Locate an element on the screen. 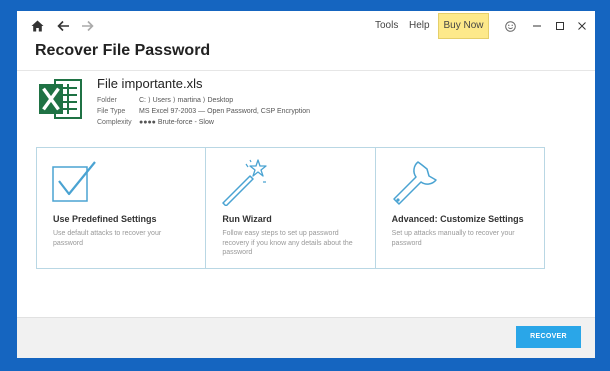  magic-wand-icon is located at coordinates (244, 182).